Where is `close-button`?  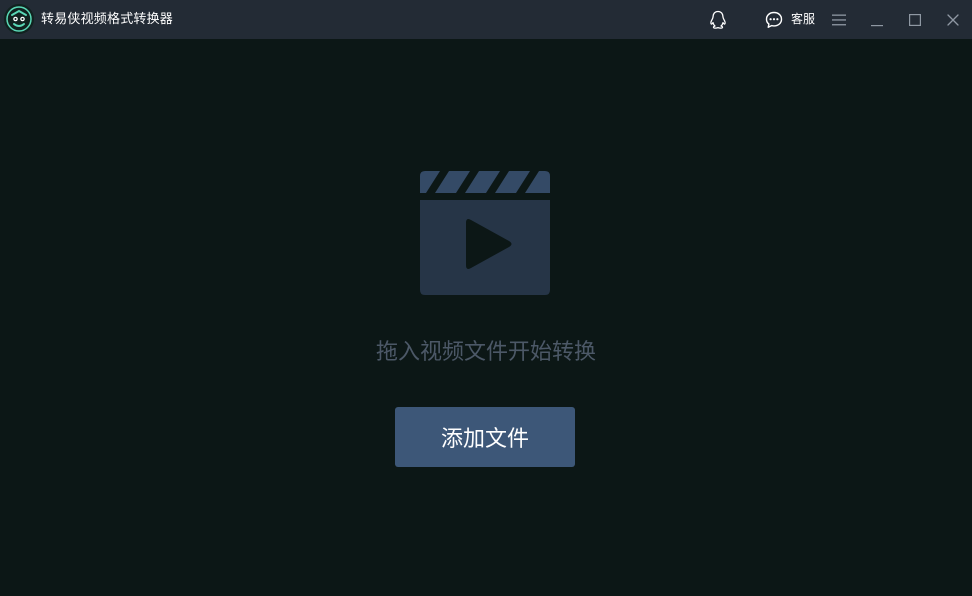 close-button is located at coordinates (953, 19).